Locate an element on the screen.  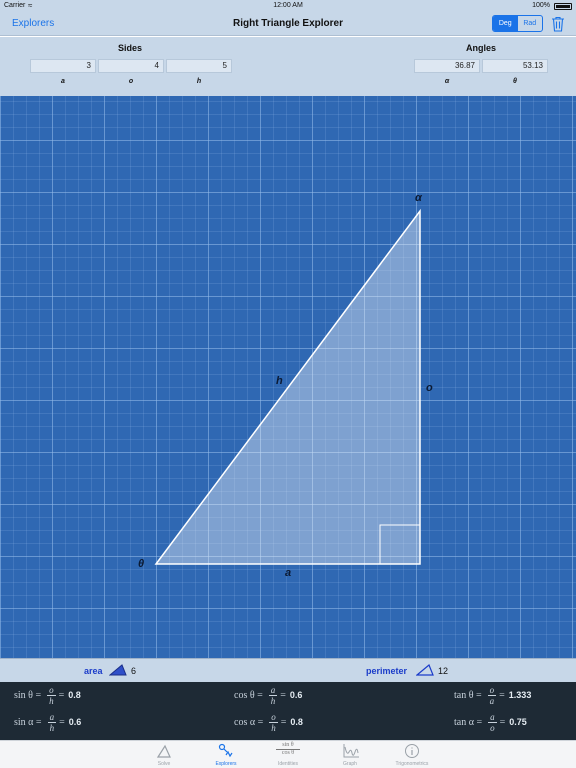
status-bar: Carrier ≈ 12:00 AM 100% is located at coordinates (288, 6).